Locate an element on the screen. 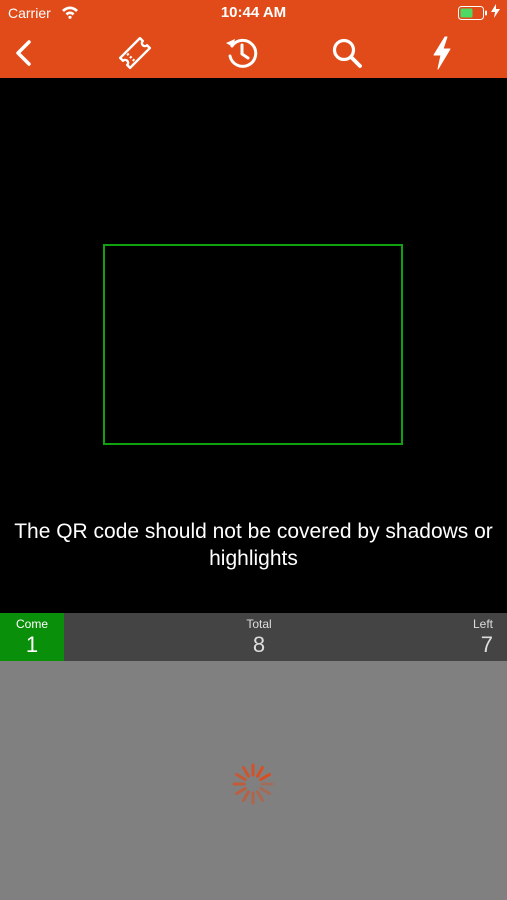 This screenshot has height=900, width=507. clock: 10:44 AM is located at coordinates (253, 12).